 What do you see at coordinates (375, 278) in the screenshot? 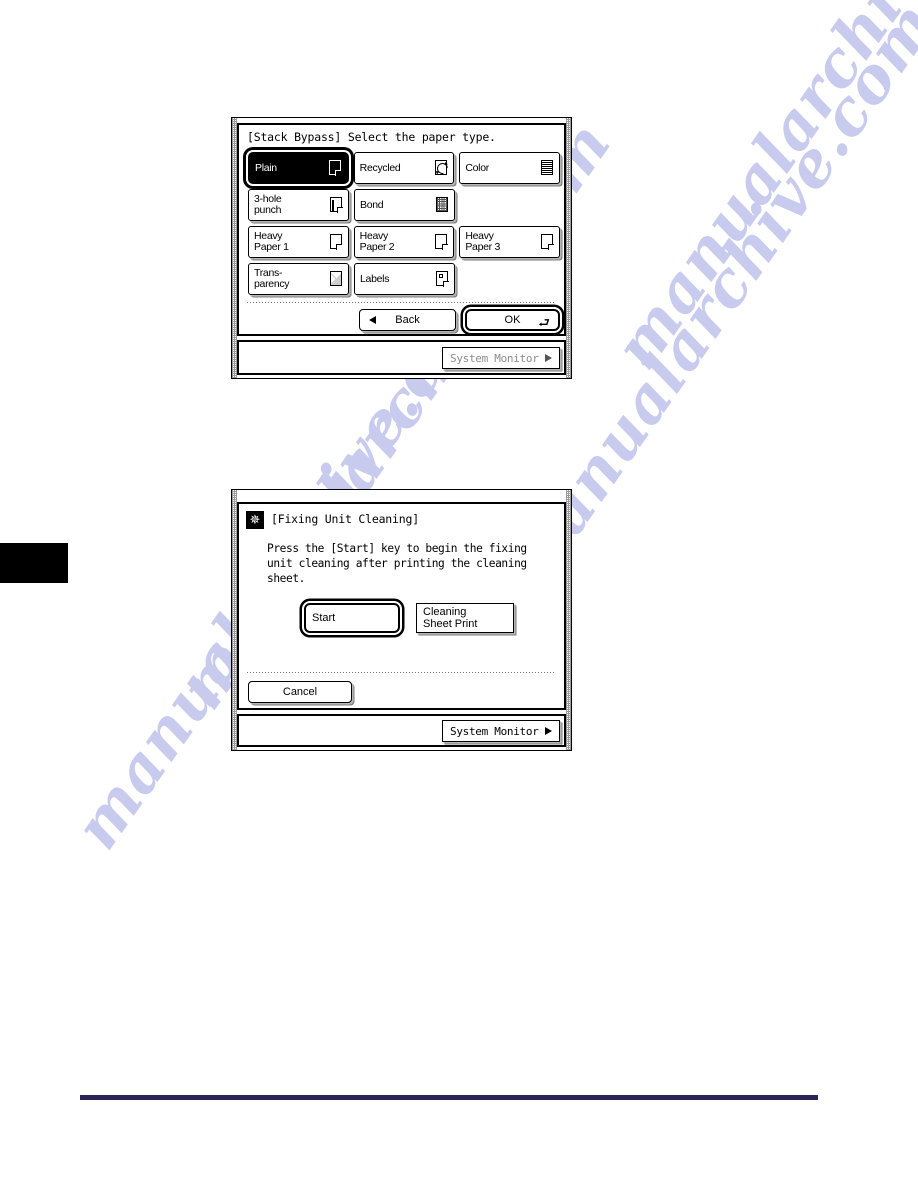
I see `paper-type-key-label: Labels` at bounding box center [375, 278].